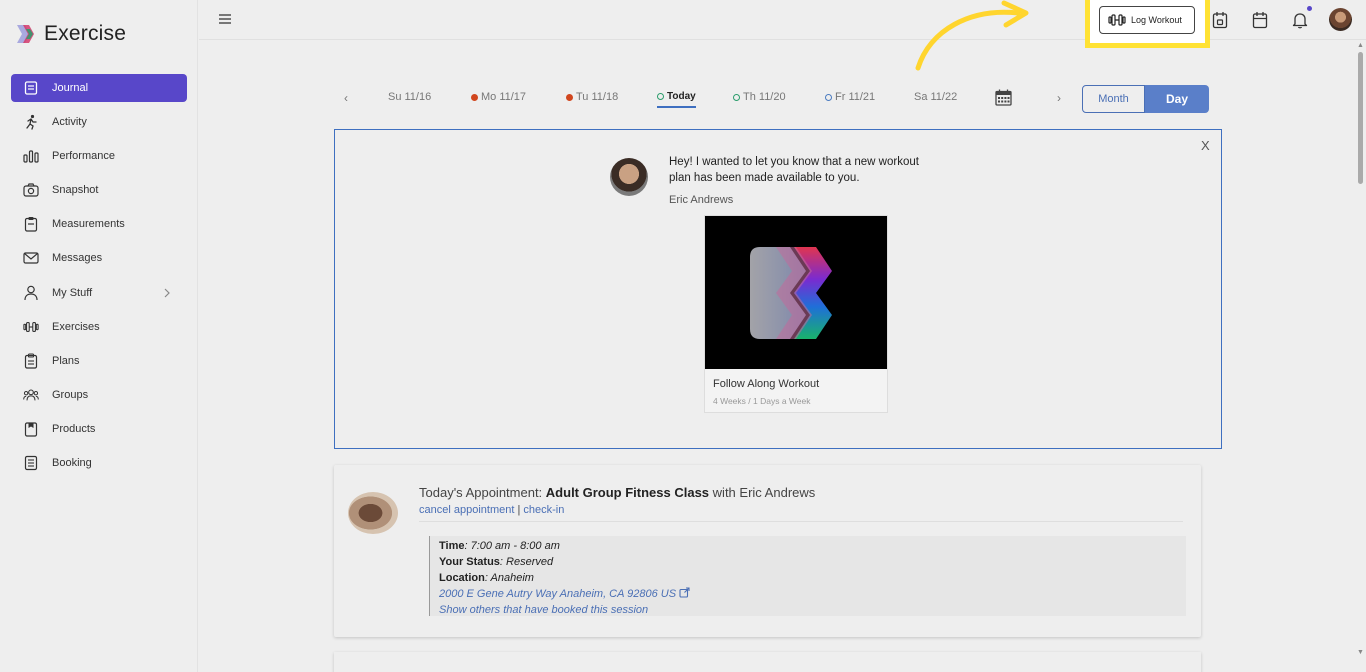 This screenshot has height=672, width=1366. Describe the element at coordinates (31, 463) in the screenshot. I see `booking-list-icon` at that location.